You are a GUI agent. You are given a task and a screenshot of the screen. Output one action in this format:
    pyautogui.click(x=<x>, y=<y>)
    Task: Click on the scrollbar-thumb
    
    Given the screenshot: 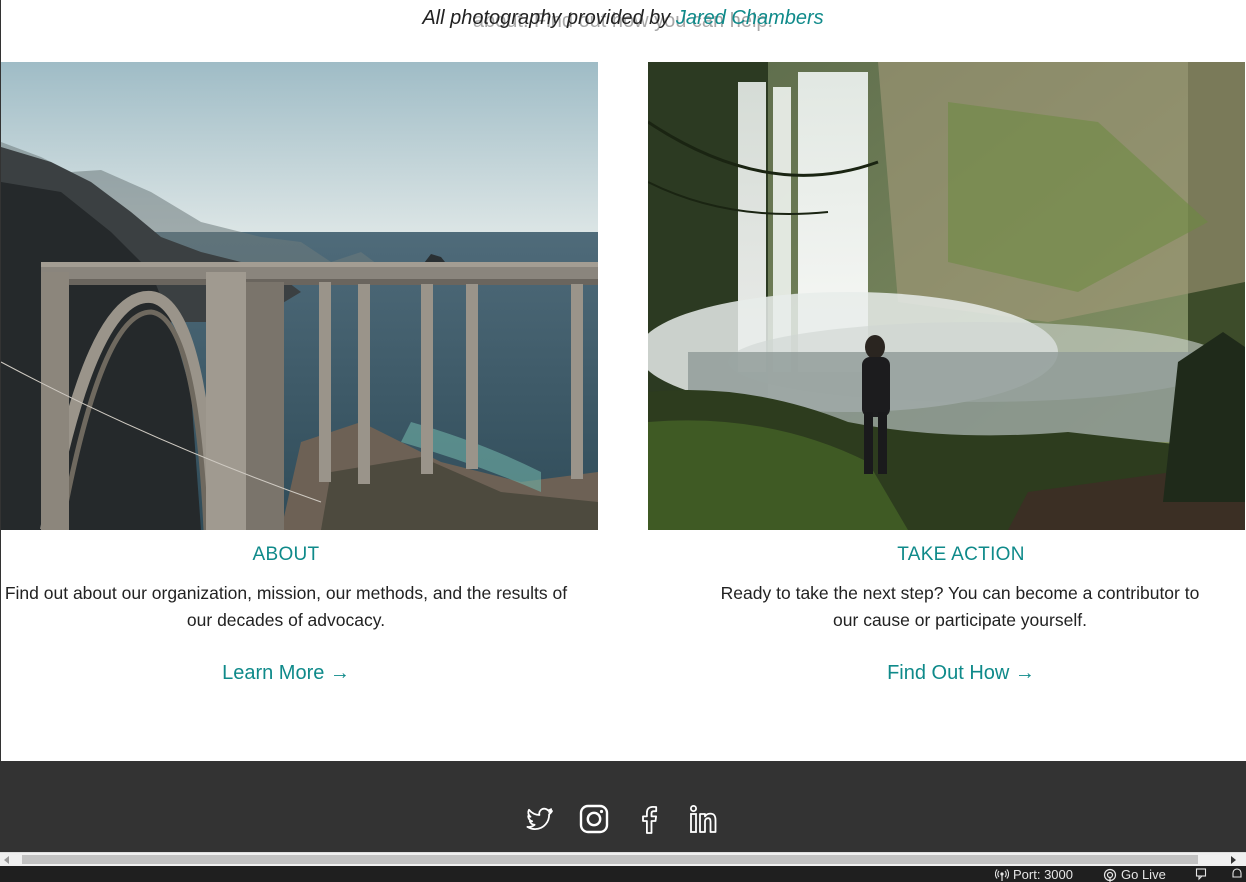 What is the action you would take?
    pyautogui.click(x=610, y=859)
    